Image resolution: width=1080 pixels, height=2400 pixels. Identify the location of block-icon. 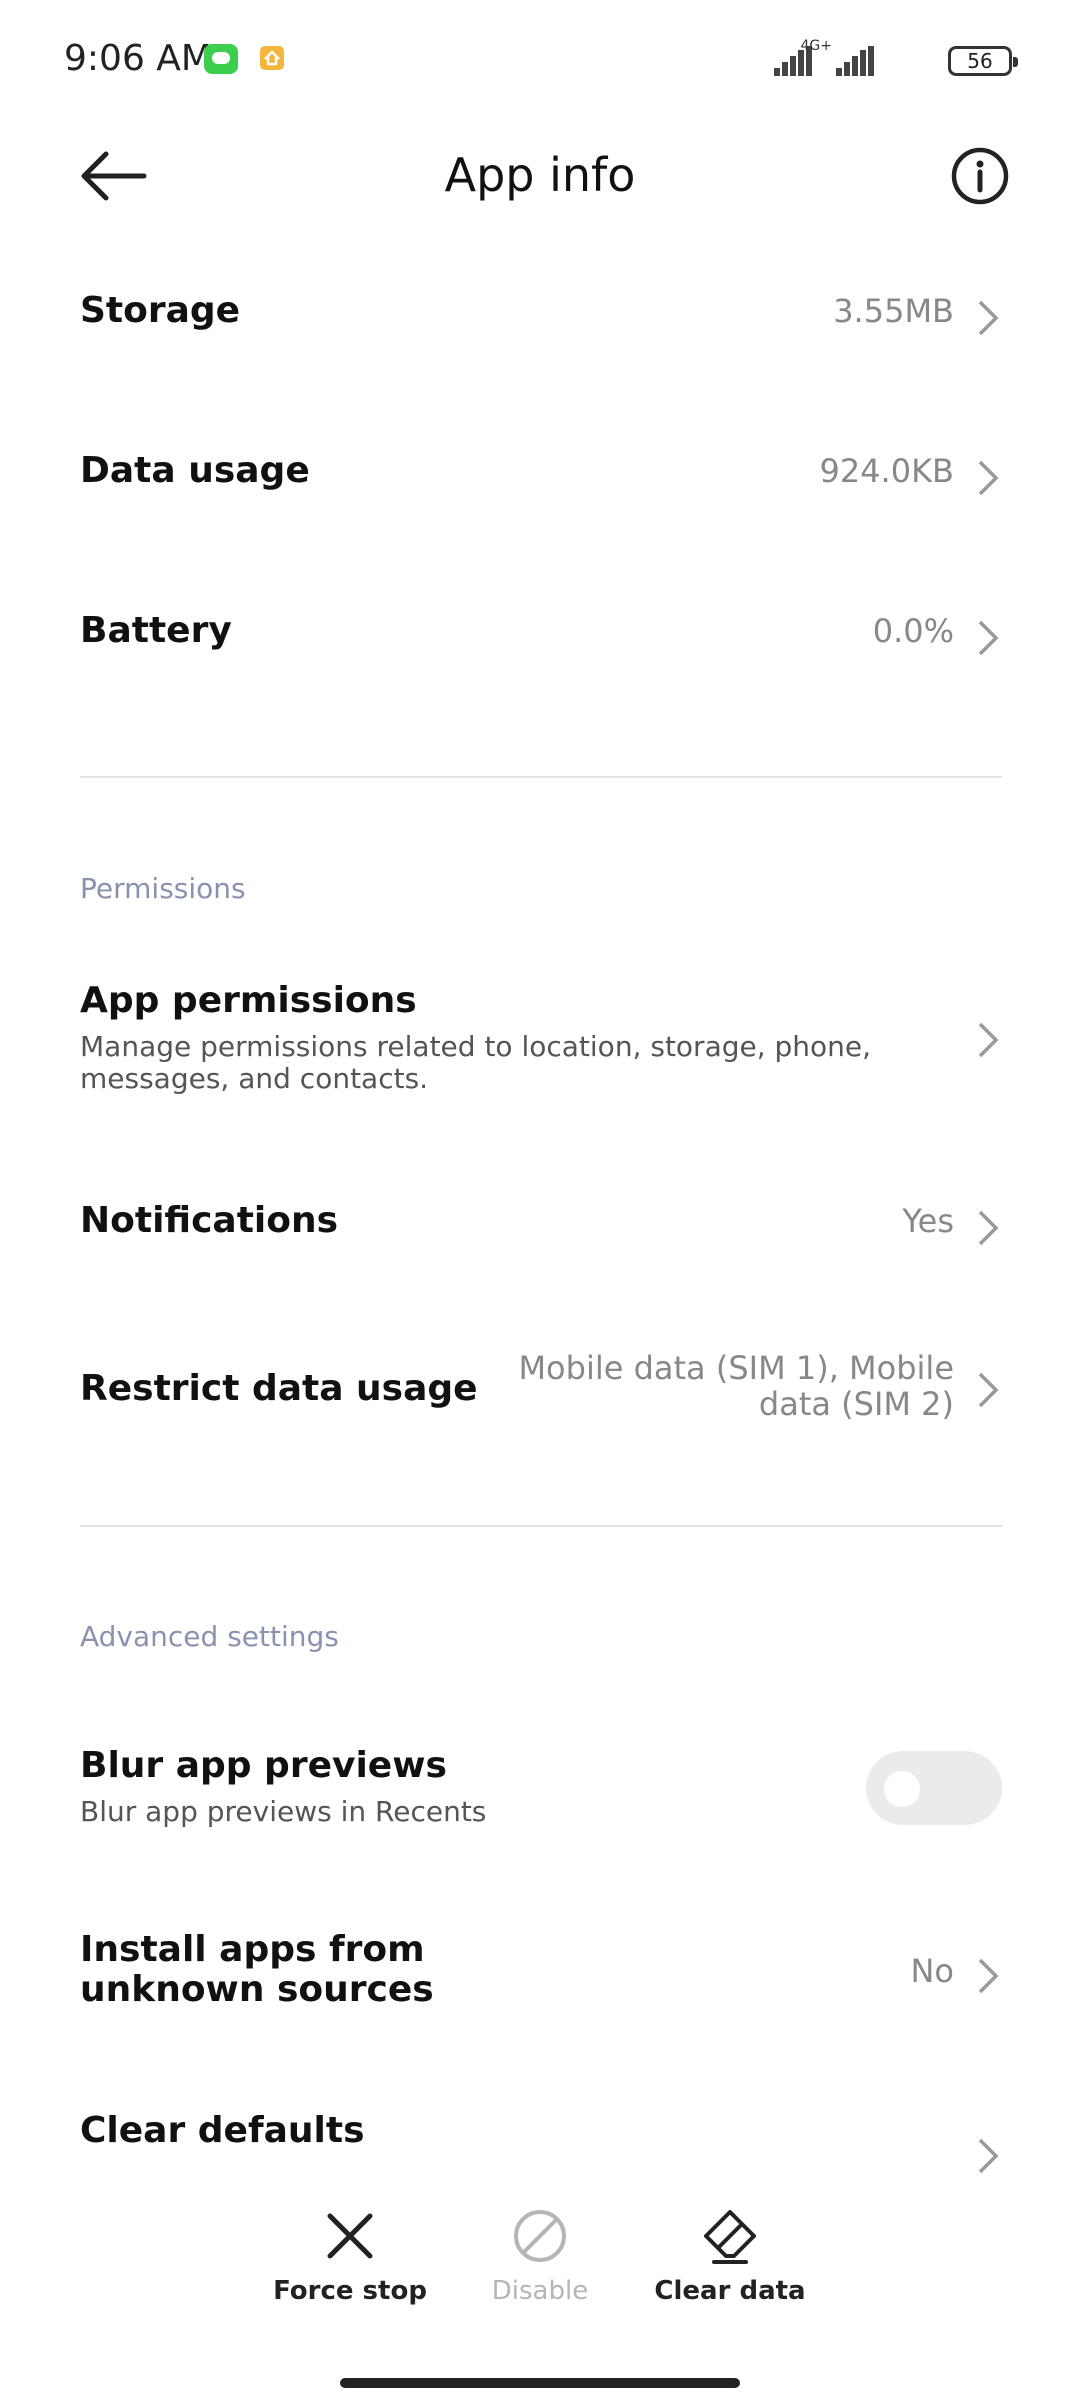
(540, 2236).